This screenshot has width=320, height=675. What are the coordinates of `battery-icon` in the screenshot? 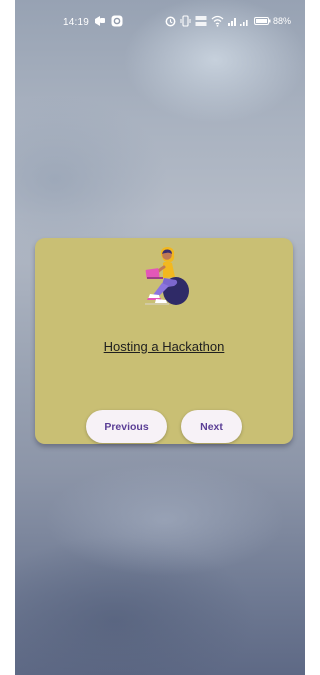 It's located at (262, 21).